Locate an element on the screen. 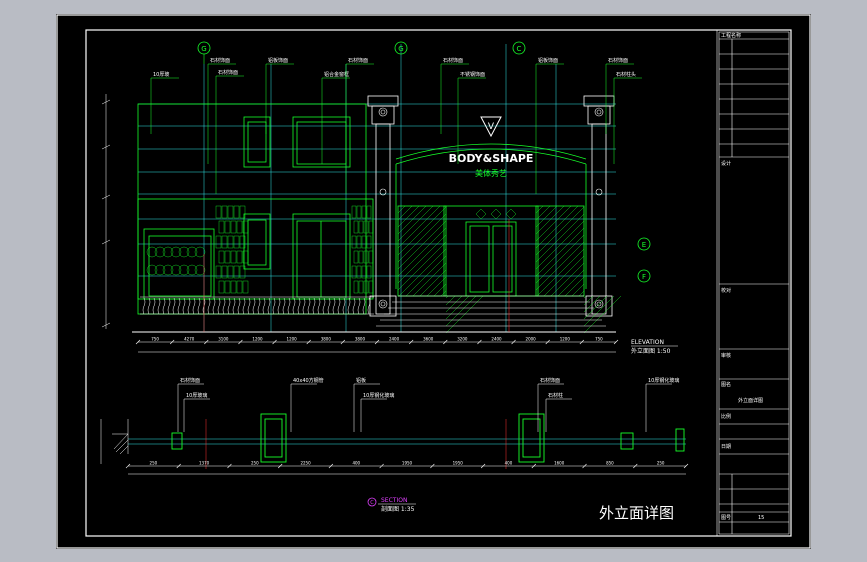 The height and width of the screenshot is (562, 867). railing is located at coordinates (257, 305).